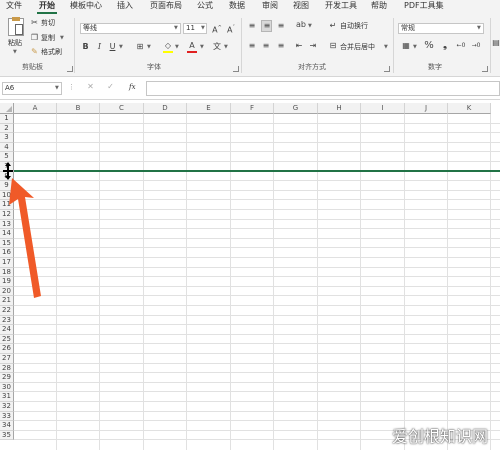 Image resolution: width=500 pixels, height=450 pixels. Describe the element at coordinates (439, 436) in the screenshot. I see `watermark: 爱创根知识网` at that location.